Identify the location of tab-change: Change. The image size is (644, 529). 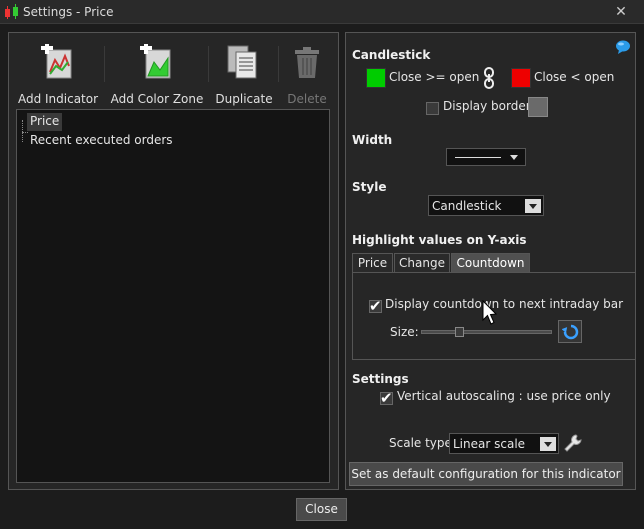
(422, 263).